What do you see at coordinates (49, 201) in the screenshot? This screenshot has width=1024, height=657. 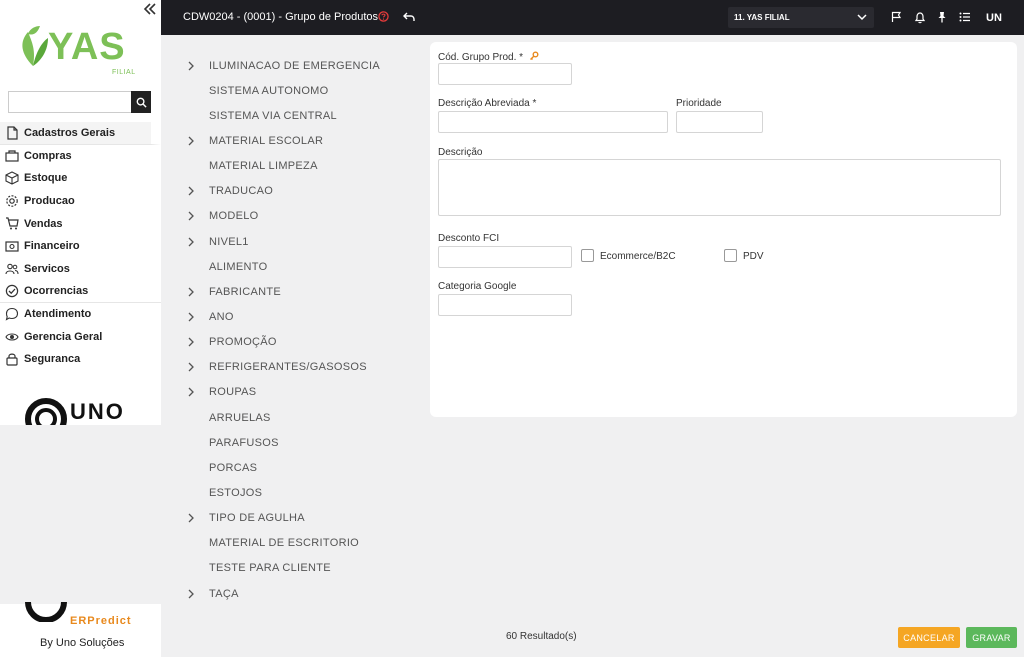 I see `menu-item-label: Producao` at bounding box center [49, 201].